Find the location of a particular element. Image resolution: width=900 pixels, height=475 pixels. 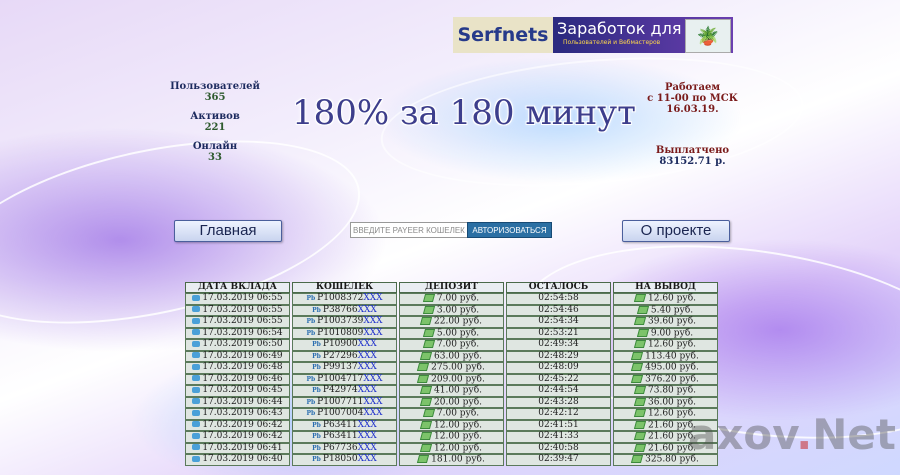

cell-wallet: Pb P1003739XXX is located at coordinates (344, 322).